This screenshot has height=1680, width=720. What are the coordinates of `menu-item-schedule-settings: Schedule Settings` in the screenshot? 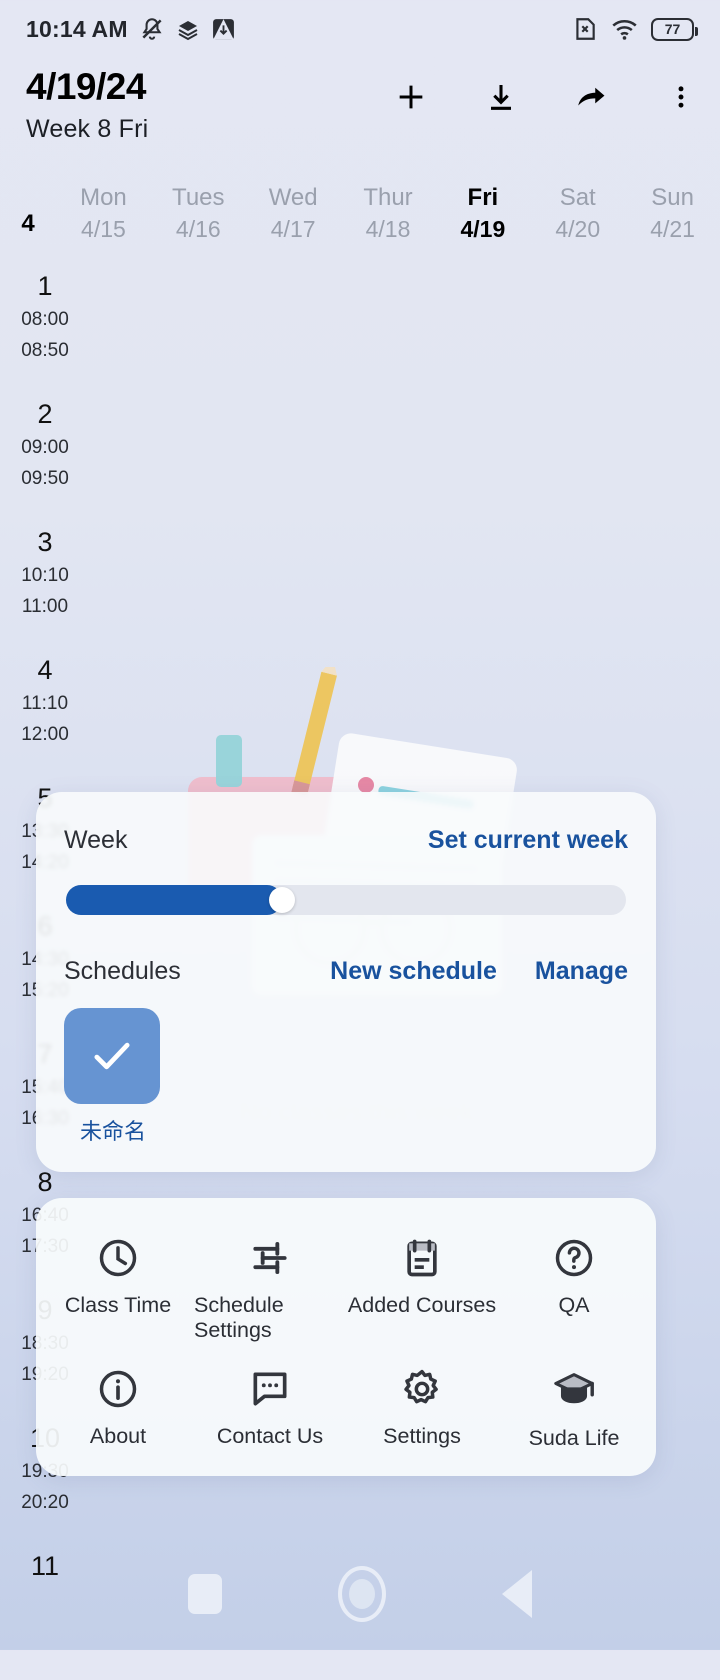 It's located at (270, 1289).